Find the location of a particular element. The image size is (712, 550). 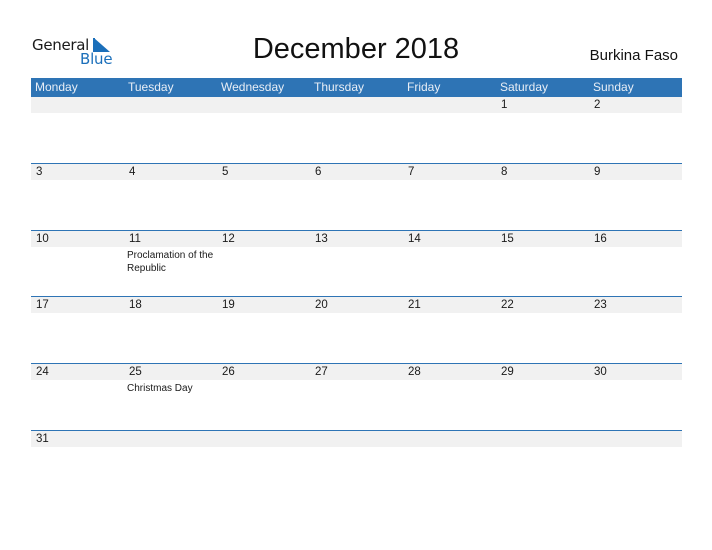

calendar-week: 12 is located at coordinates (356, 130).